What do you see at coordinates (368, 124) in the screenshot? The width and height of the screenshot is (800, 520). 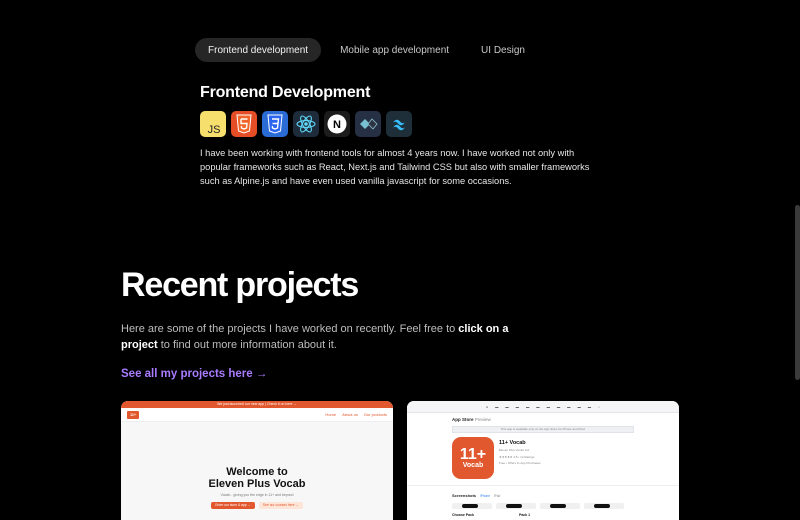 I see `alpinejs-icon` at bounding box center [368, 124].